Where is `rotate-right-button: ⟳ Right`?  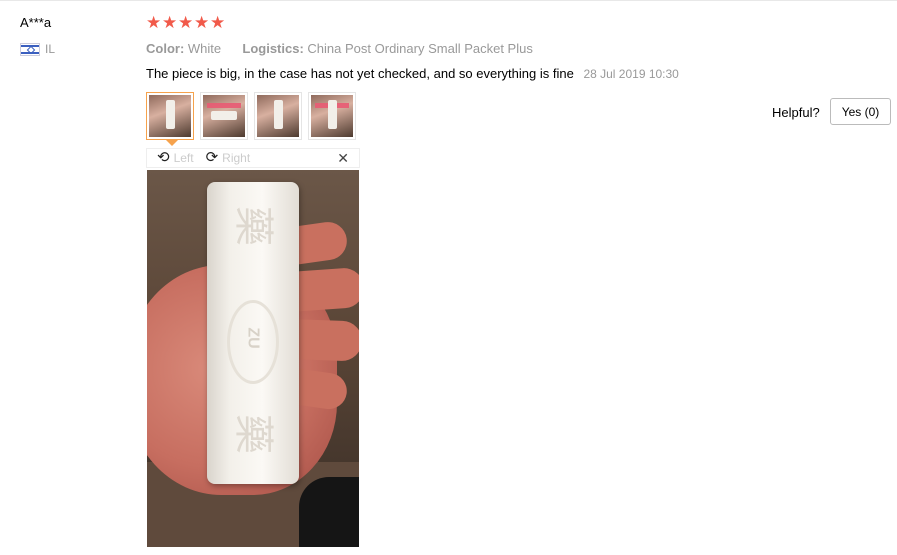
rotate-right-button: ⟳ Right is located at coordinates (228, 157).